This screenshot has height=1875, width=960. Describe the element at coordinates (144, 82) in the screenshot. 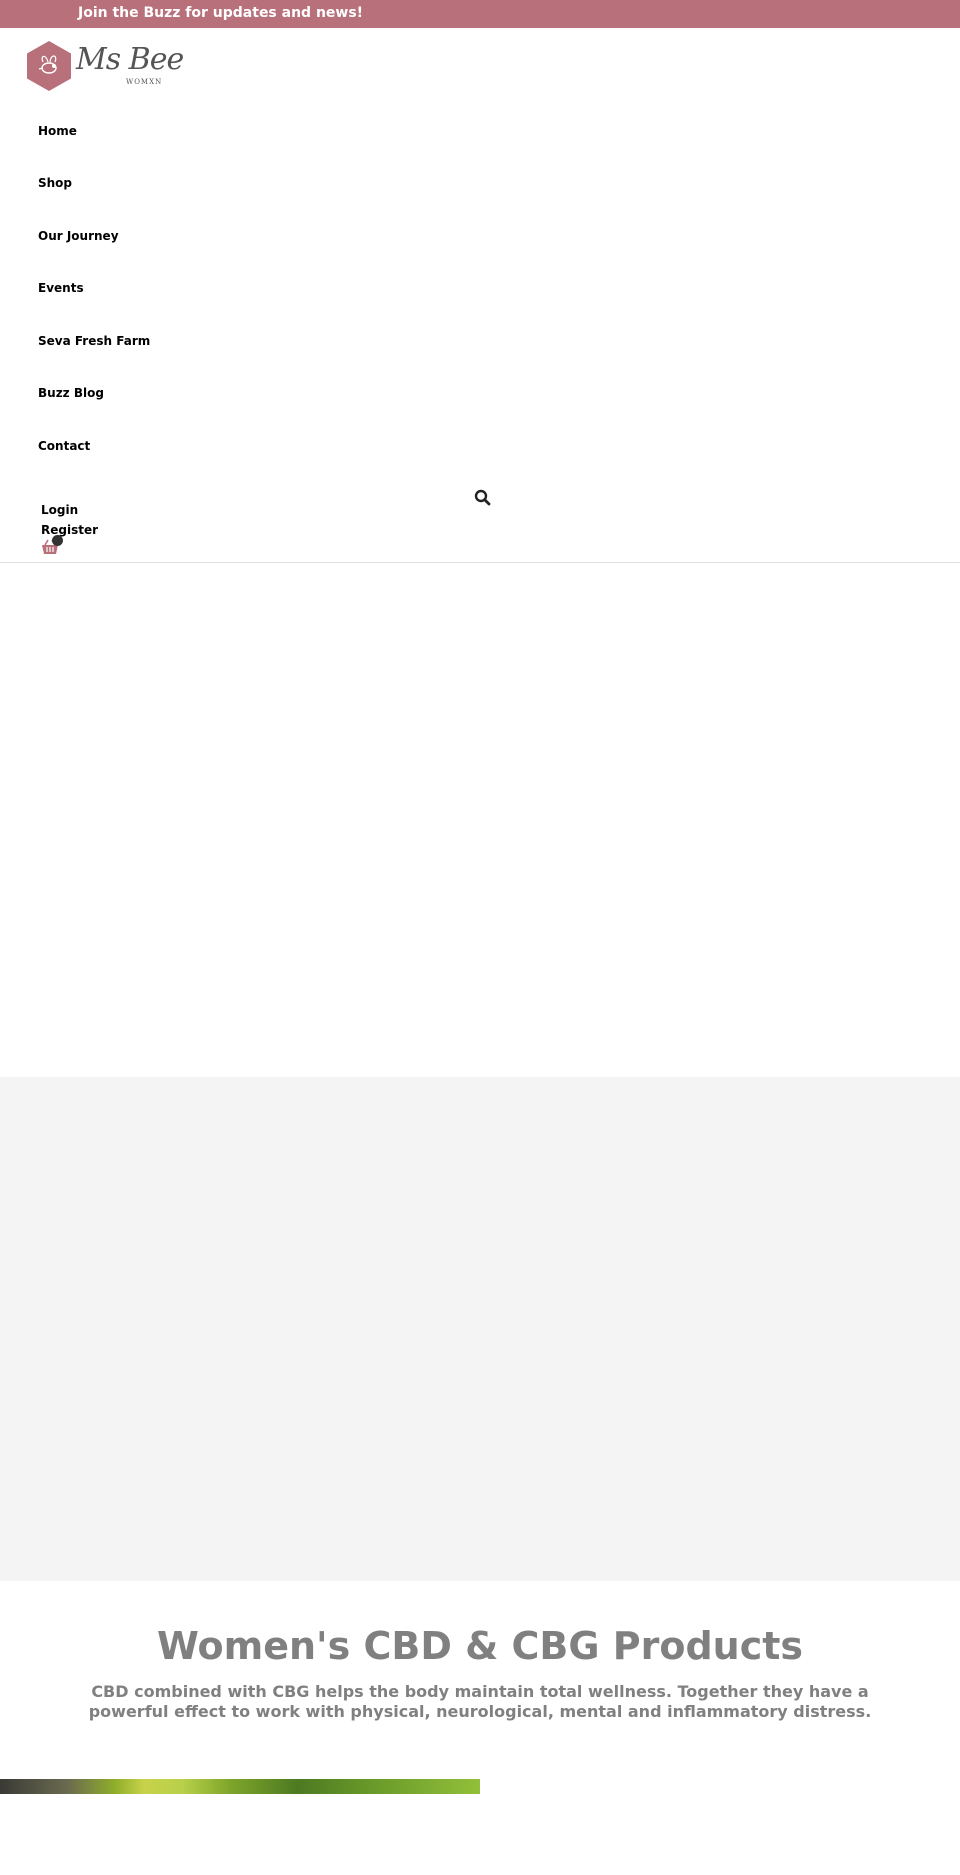

I see `logo-subtext: WOMXN` at that location.